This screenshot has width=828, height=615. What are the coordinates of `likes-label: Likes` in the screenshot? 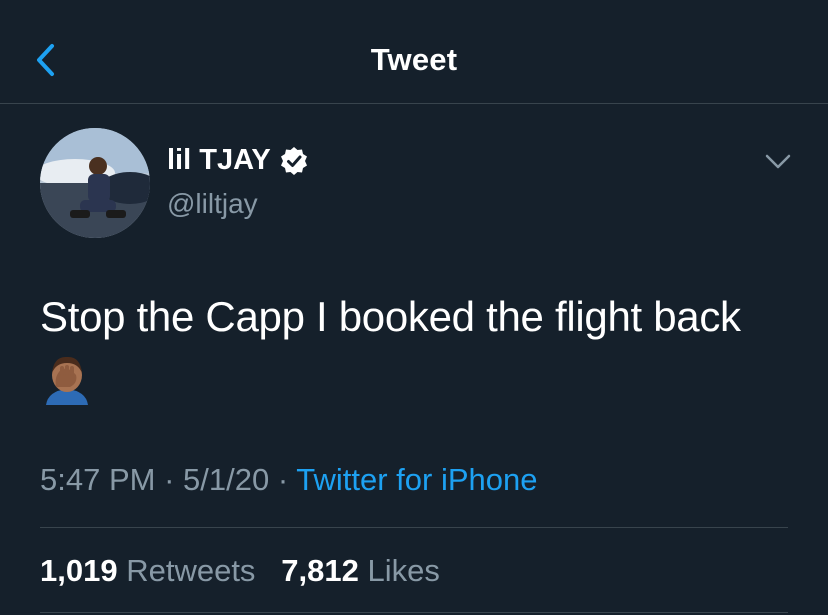 It's located at (403, 570).